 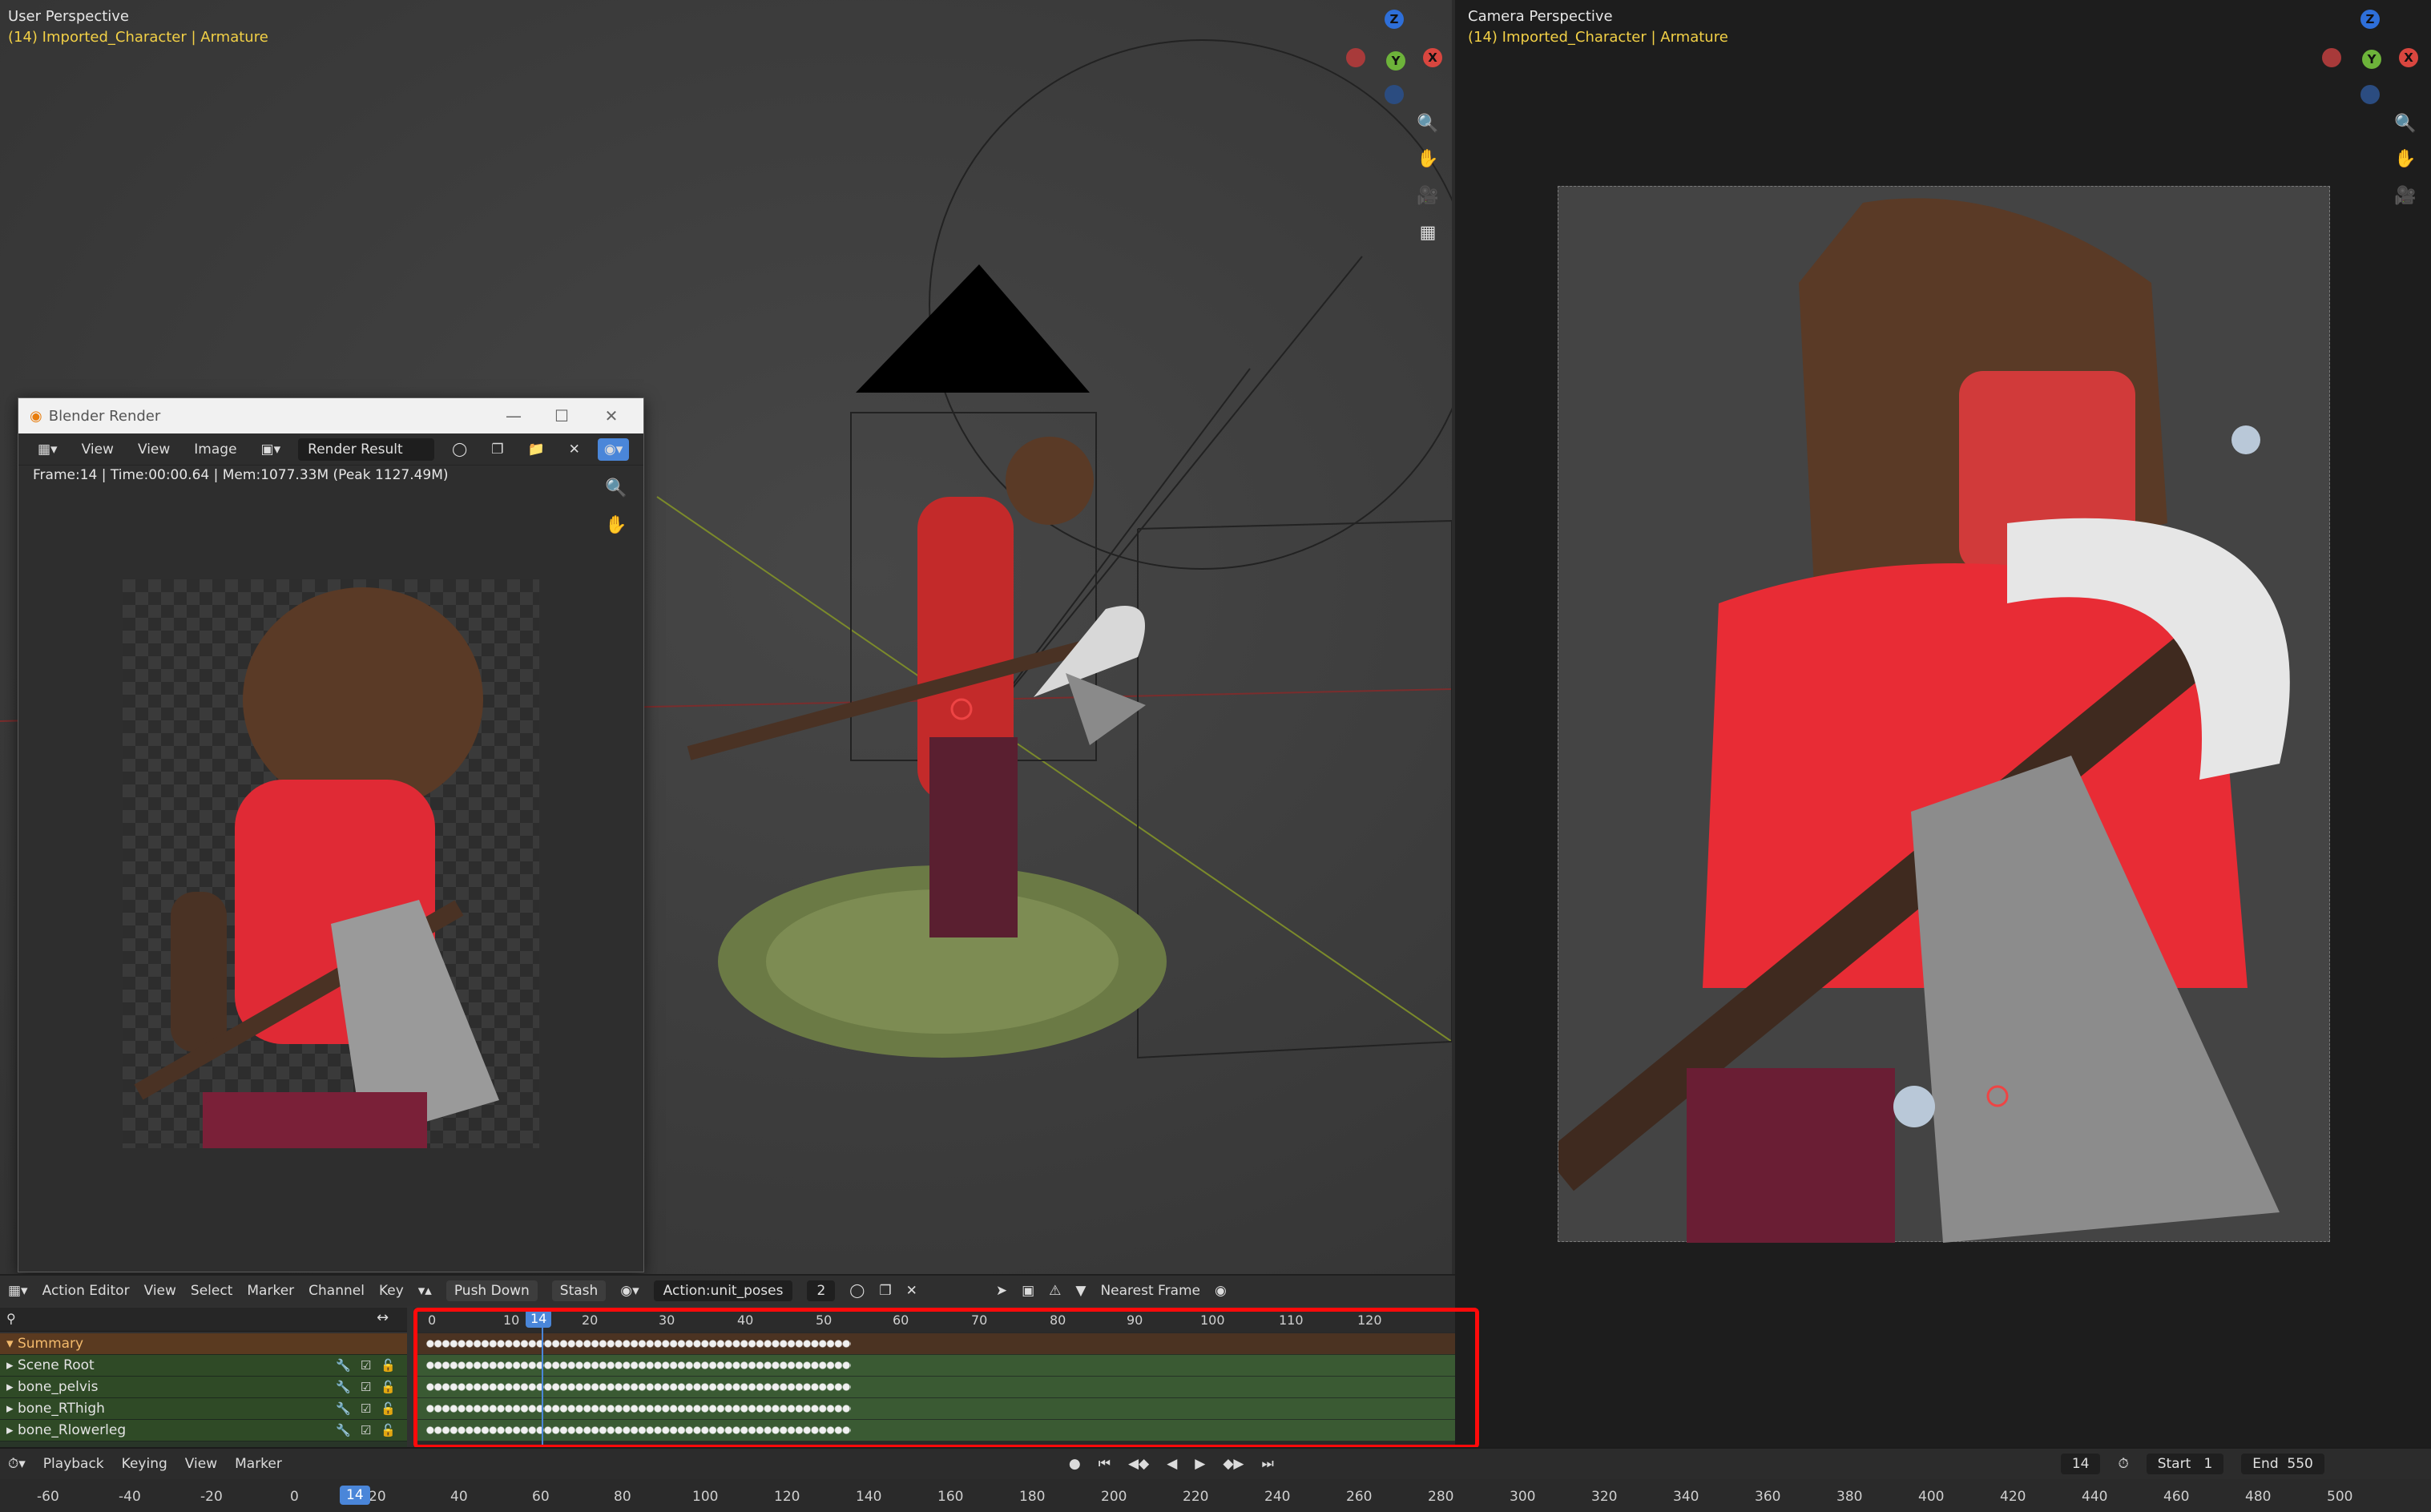 I want to click on end-frame-field: End 550, so click(x=2282, y=1464).